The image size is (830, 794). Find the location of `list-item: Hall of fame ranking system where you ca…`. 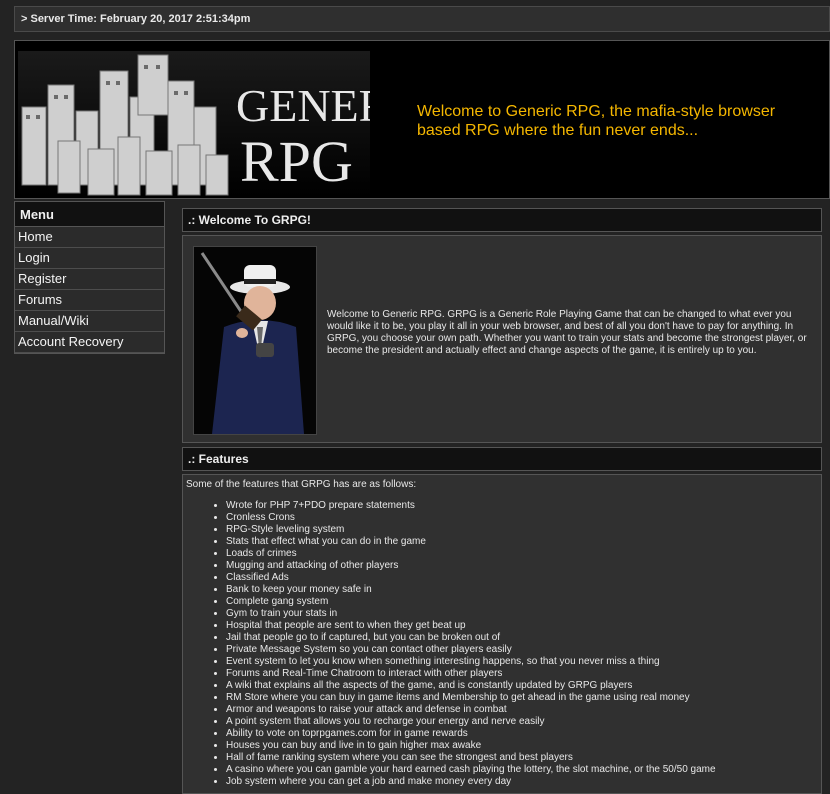

list-item: Hall of fame ranking system where you ca… is located at coordinates (471, 758).